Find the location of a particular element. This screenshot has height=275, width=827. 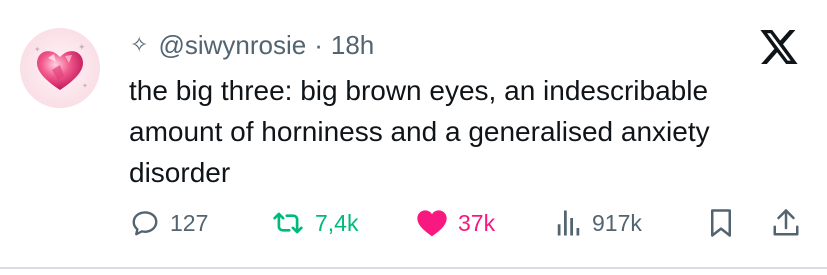

repost-button: 7,4k is located at coordinates (314, 223).